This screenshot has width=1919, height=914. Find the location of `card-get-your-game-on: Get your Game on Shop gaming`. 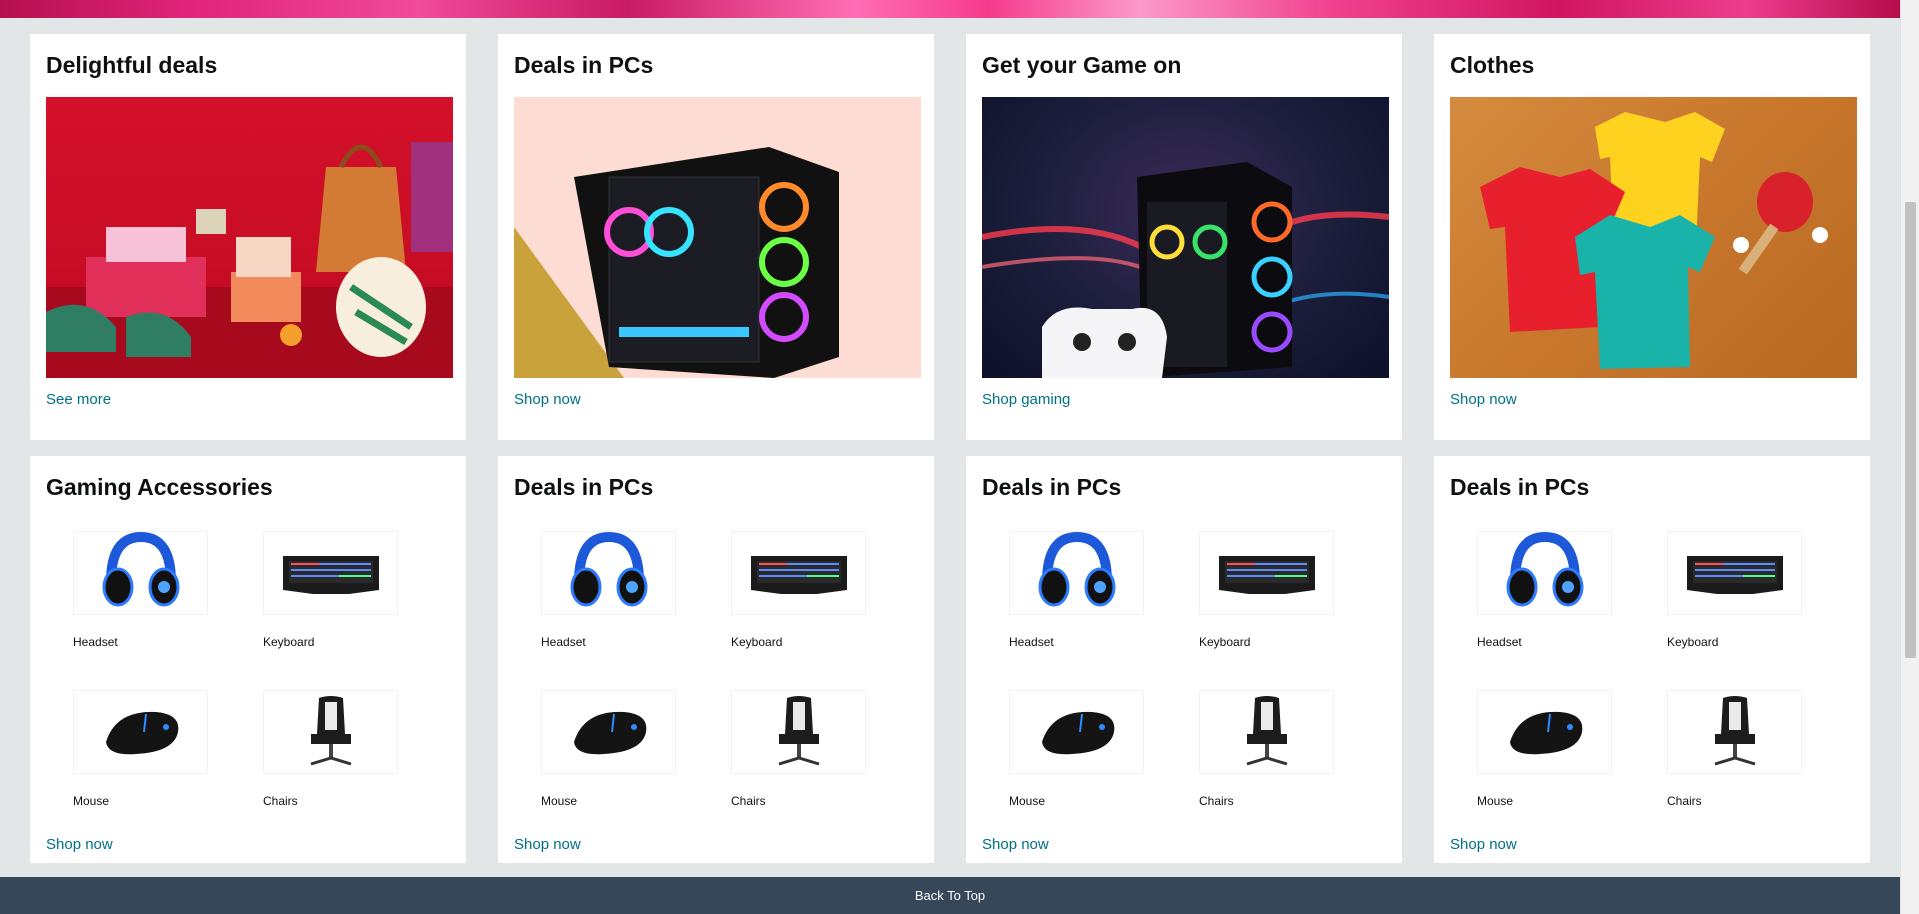

card-get-your-game-on: Get your Game on Shop gaming is located at coordinates (1184, 237).